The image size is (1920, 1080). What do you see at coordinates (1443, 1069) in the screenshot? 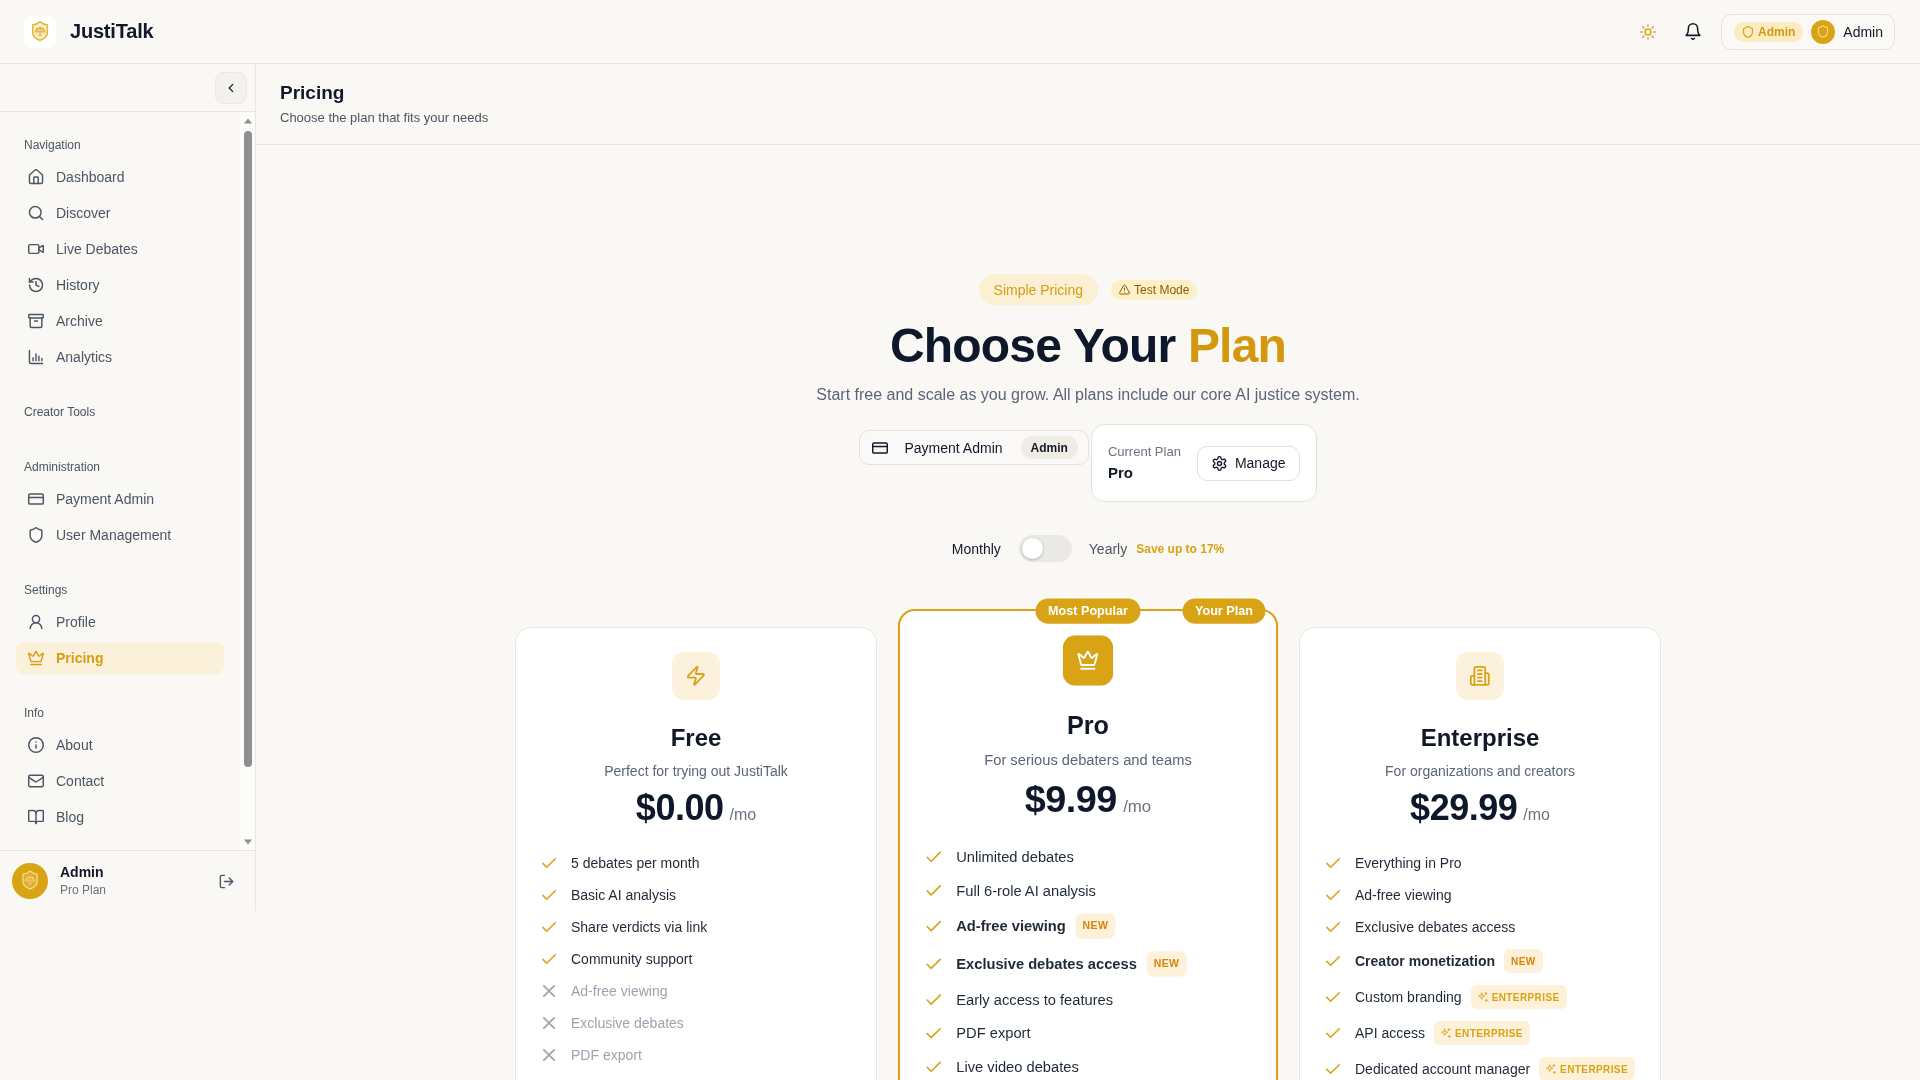
I see `feature-label: Dedicated account manager` at bounding box center [1443, 1069].